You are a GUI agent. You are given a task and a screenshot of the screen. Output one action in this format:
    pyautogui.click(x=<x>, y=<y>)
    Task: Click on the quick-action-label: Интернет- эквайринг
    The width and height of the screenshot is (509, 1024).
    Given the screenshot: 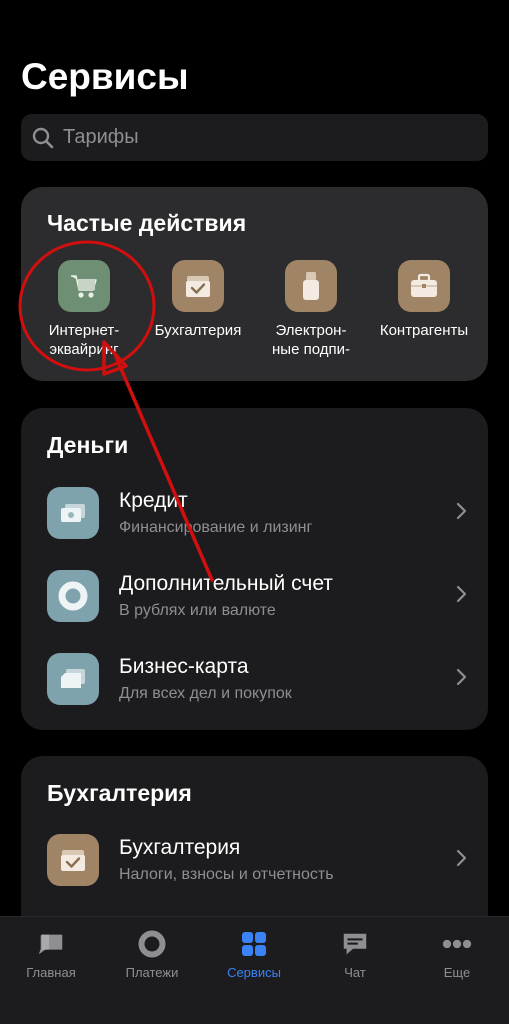 What is the action you would take?
    pyautogui.click(x=84, y=340)
    